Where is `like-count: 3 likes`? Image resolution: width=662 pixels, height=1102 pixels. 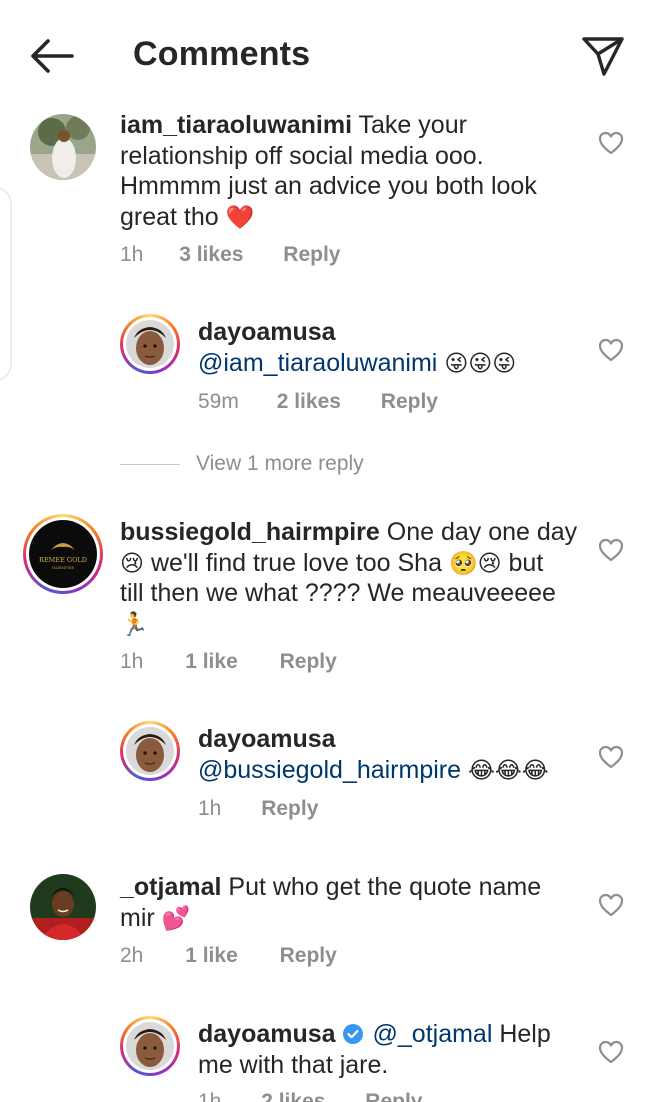
like-count: 3 likes is located at coordinates (211, 255).